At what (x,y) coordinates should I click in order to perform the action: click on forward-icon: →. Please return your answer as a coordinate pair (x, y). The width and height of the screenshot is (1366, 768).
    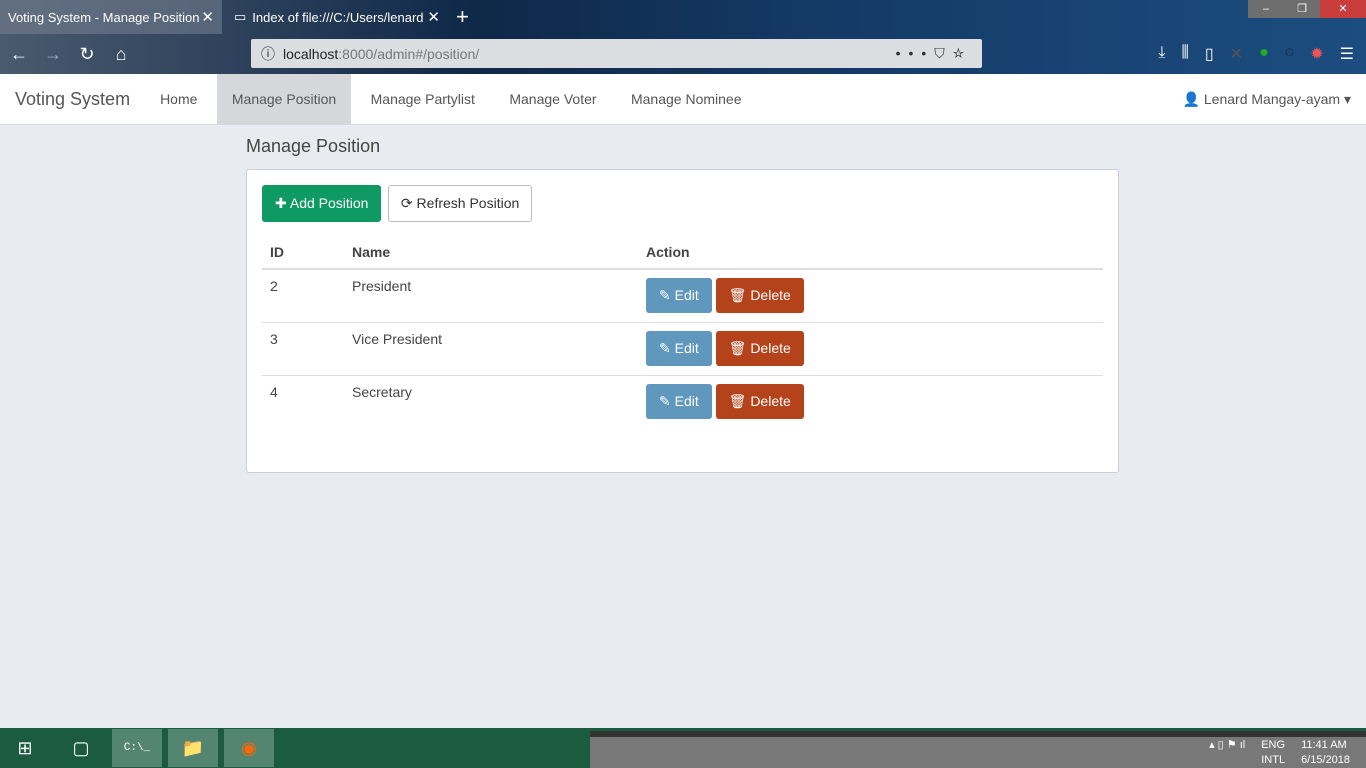
    Looking at the image, I should click on (53, 54).